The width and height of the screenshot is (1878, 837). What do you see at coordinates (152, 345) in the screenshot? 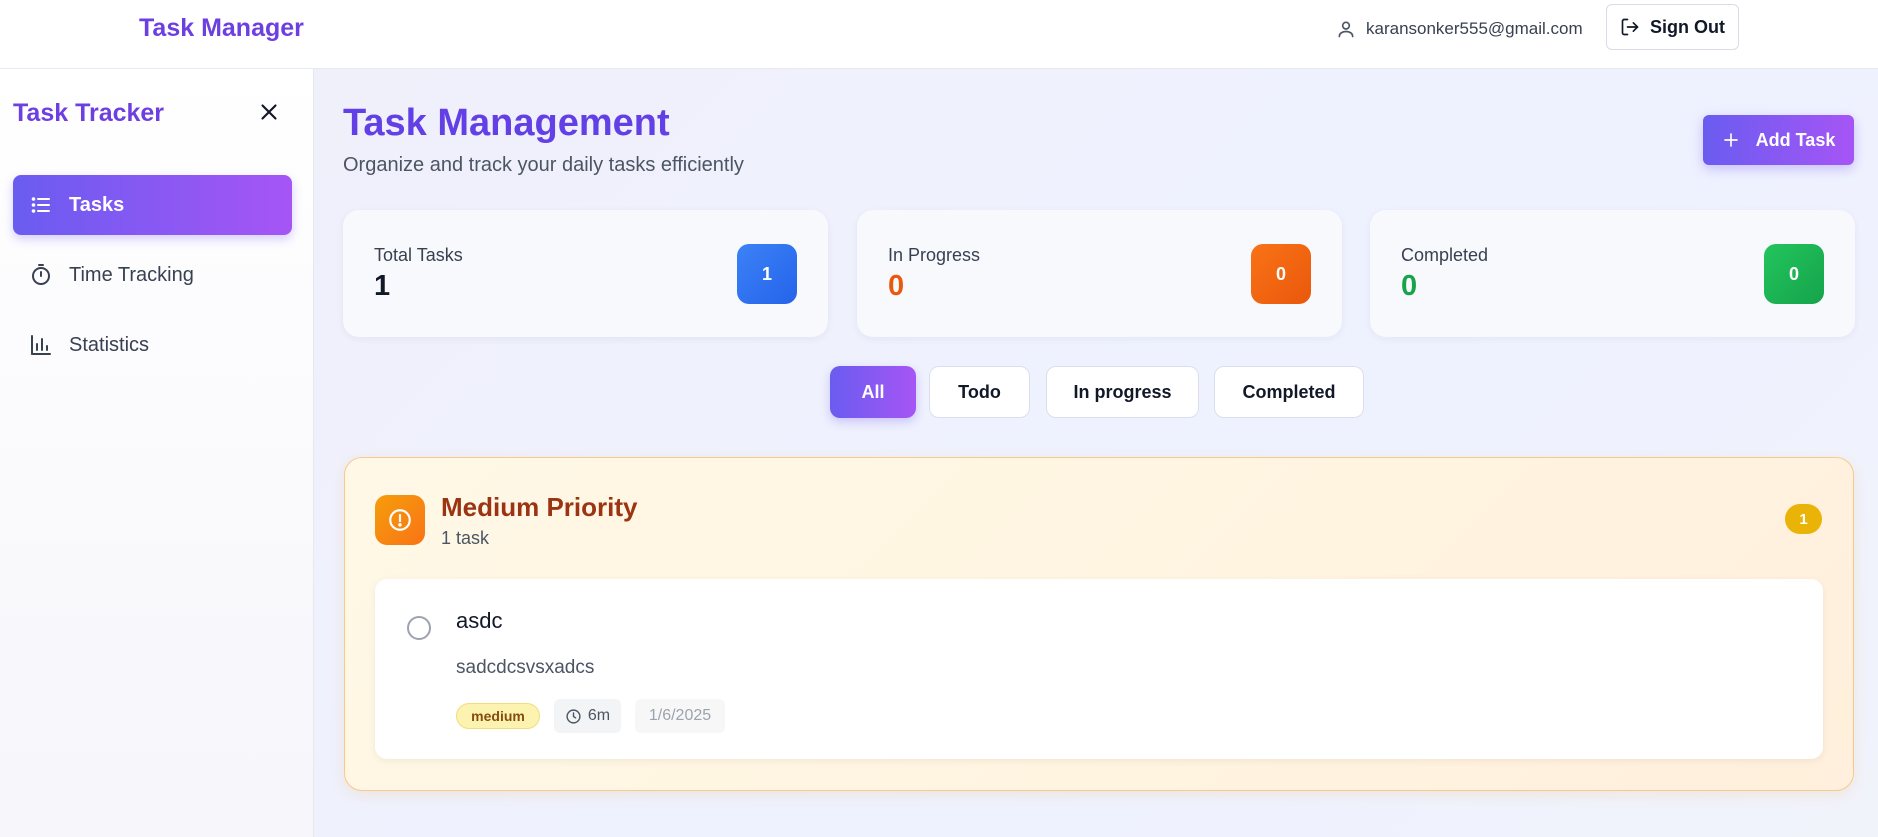
I see `sidebar-item-statistics: Statistics` at bounding box center [152, 345].